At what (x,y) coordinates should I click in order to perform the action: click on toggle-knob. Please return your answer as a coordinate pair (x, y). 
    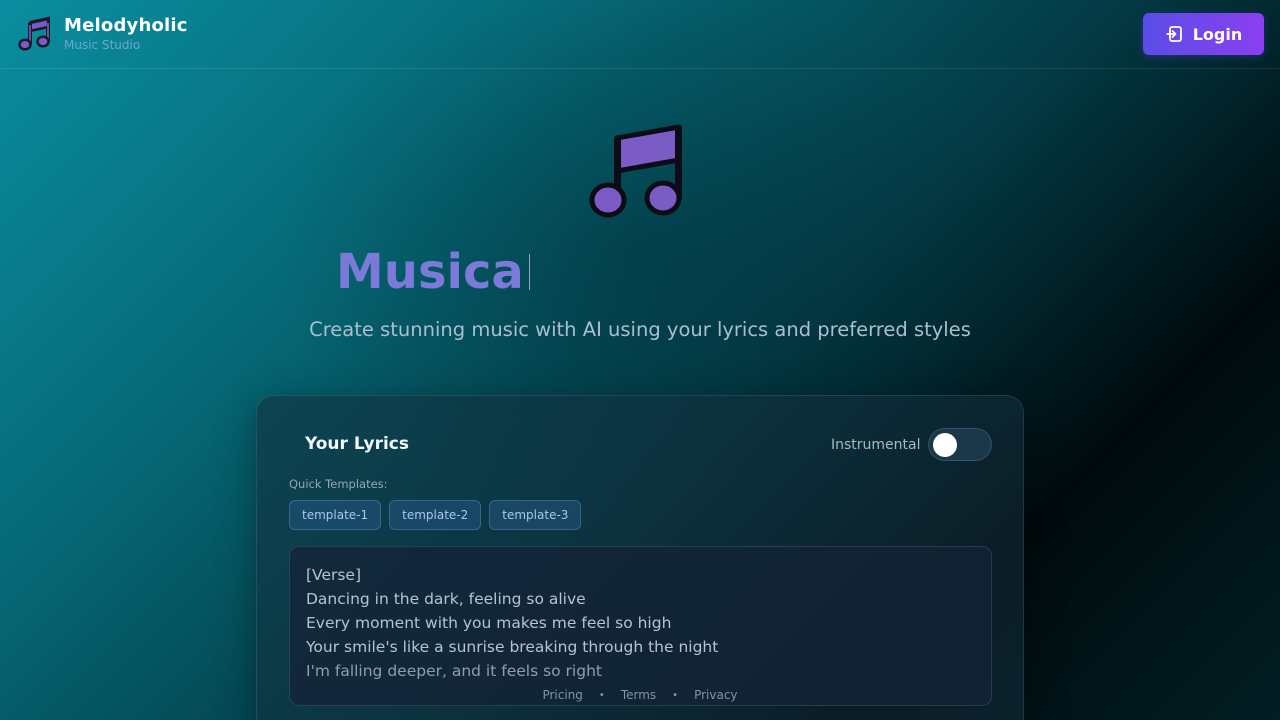
    Looking at the image, I should click on (945, 445).